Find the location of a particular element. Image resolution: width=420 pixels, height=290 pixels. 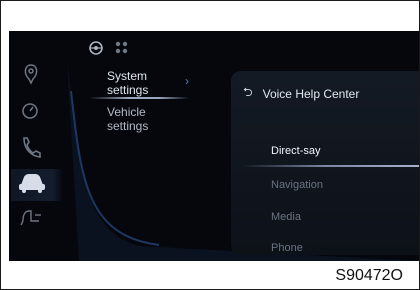

menu-item-label-line: Vehicle is located at coordinates (126, 112).